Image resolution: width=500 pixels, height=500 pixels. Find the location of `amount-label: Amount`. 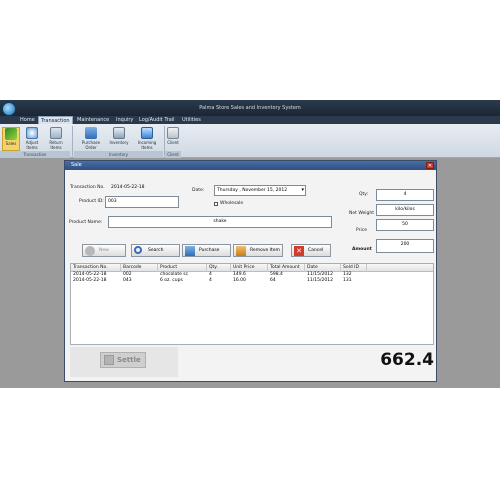

amount-label: Amount is located at coordinates (362, 249).